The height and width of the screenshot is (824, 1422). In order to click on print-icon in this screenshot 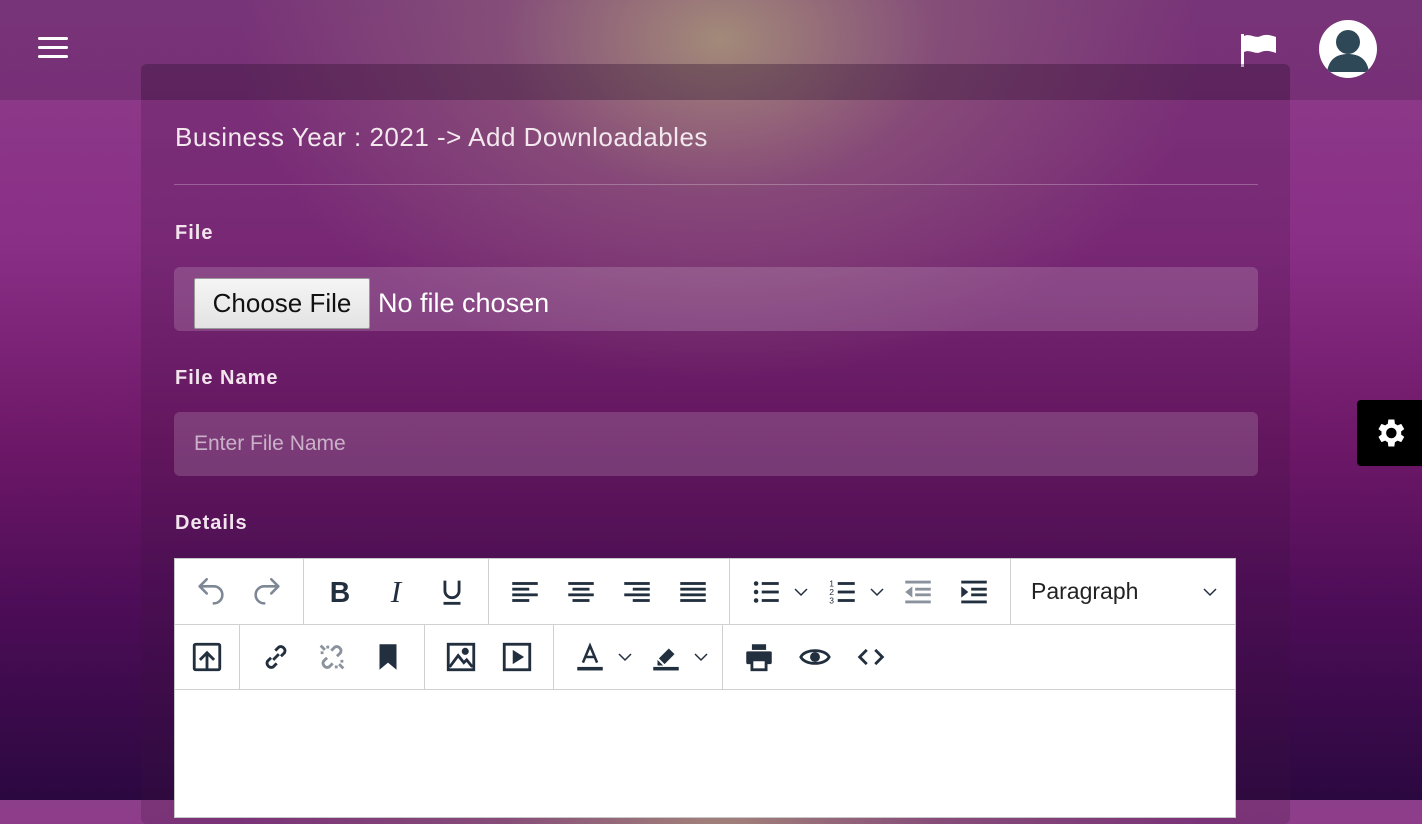, I will do `click(759, 657)`.